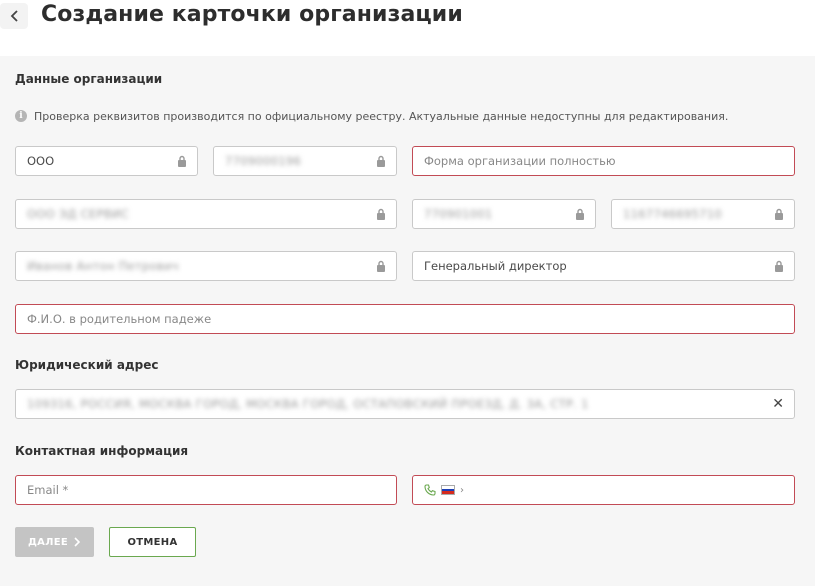 The image size is (815, 586). I want to click on director-genitive-input: Ф.И.О. в родительном падеже, so click(405, 319).